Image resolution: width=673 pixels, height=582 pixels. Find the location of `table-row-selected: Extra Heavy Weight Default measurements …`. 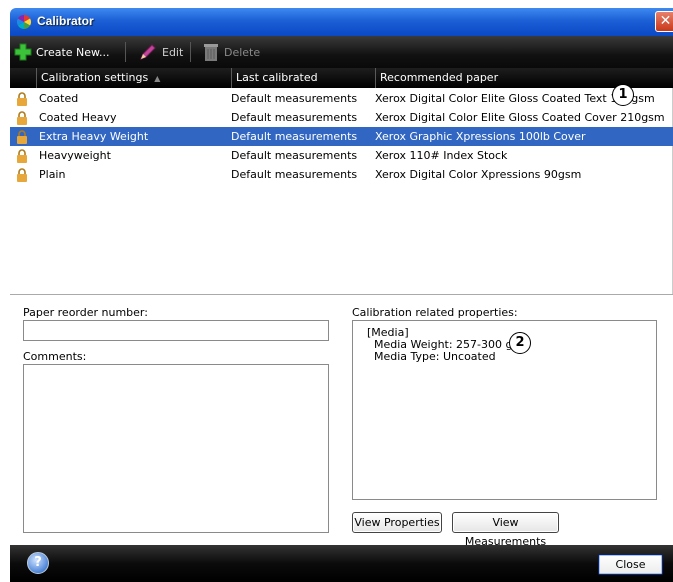

table-row-selected: Extra Heavy Weight Default measurements … is located at coordinates (341, 136).